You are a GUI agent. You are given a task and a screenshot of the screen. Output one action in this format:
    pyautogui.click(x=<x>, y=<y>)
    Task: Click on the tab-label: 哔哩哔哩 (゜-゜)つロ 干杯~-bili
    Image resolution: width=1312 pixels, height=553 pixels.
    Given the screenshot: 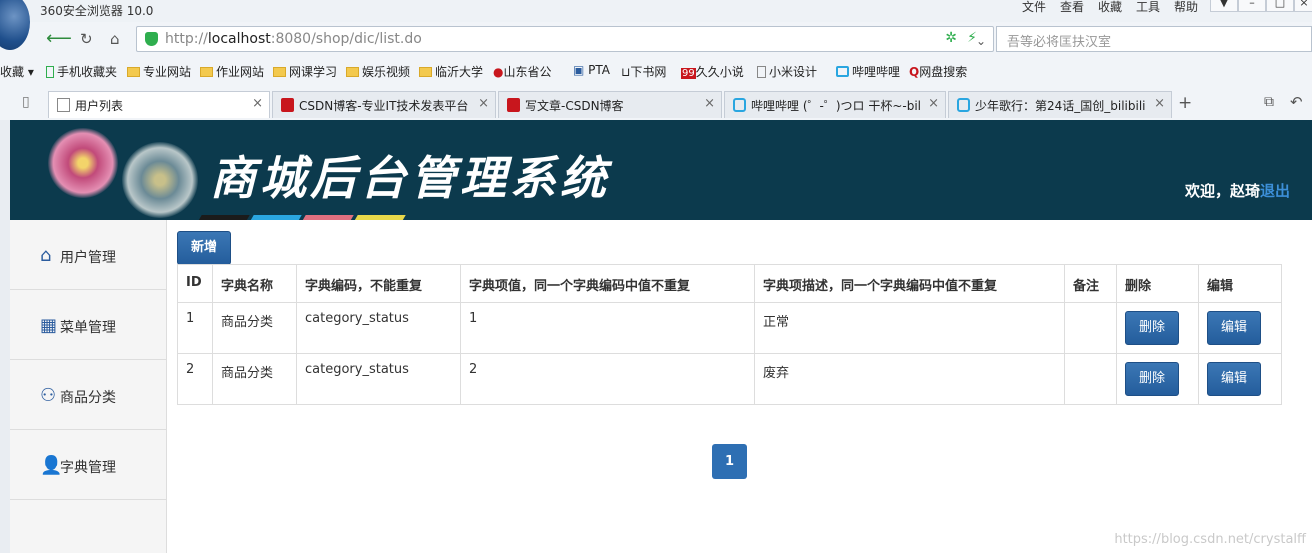 What is the action you would take?
    pyautogui.click(x=836, y=106)
    